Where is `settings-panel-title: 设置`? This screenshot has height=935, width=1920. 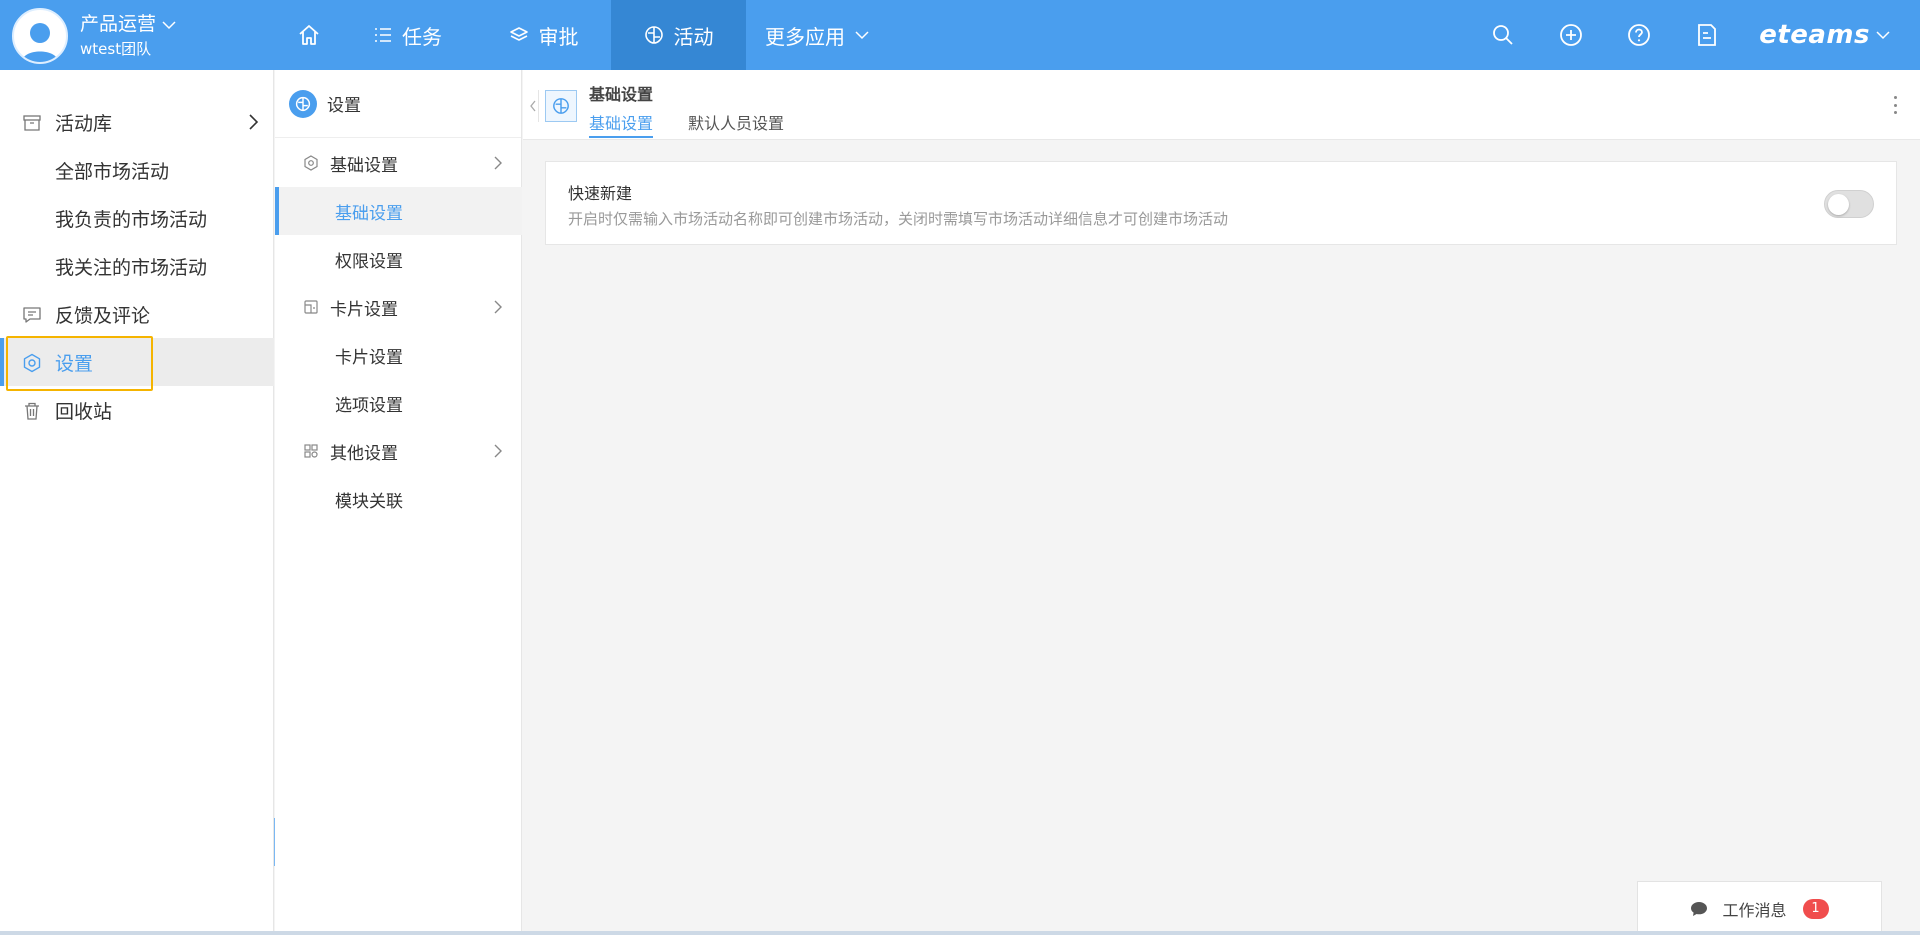 settings-panel-title: 设置 is located at coordinates (344, 106).